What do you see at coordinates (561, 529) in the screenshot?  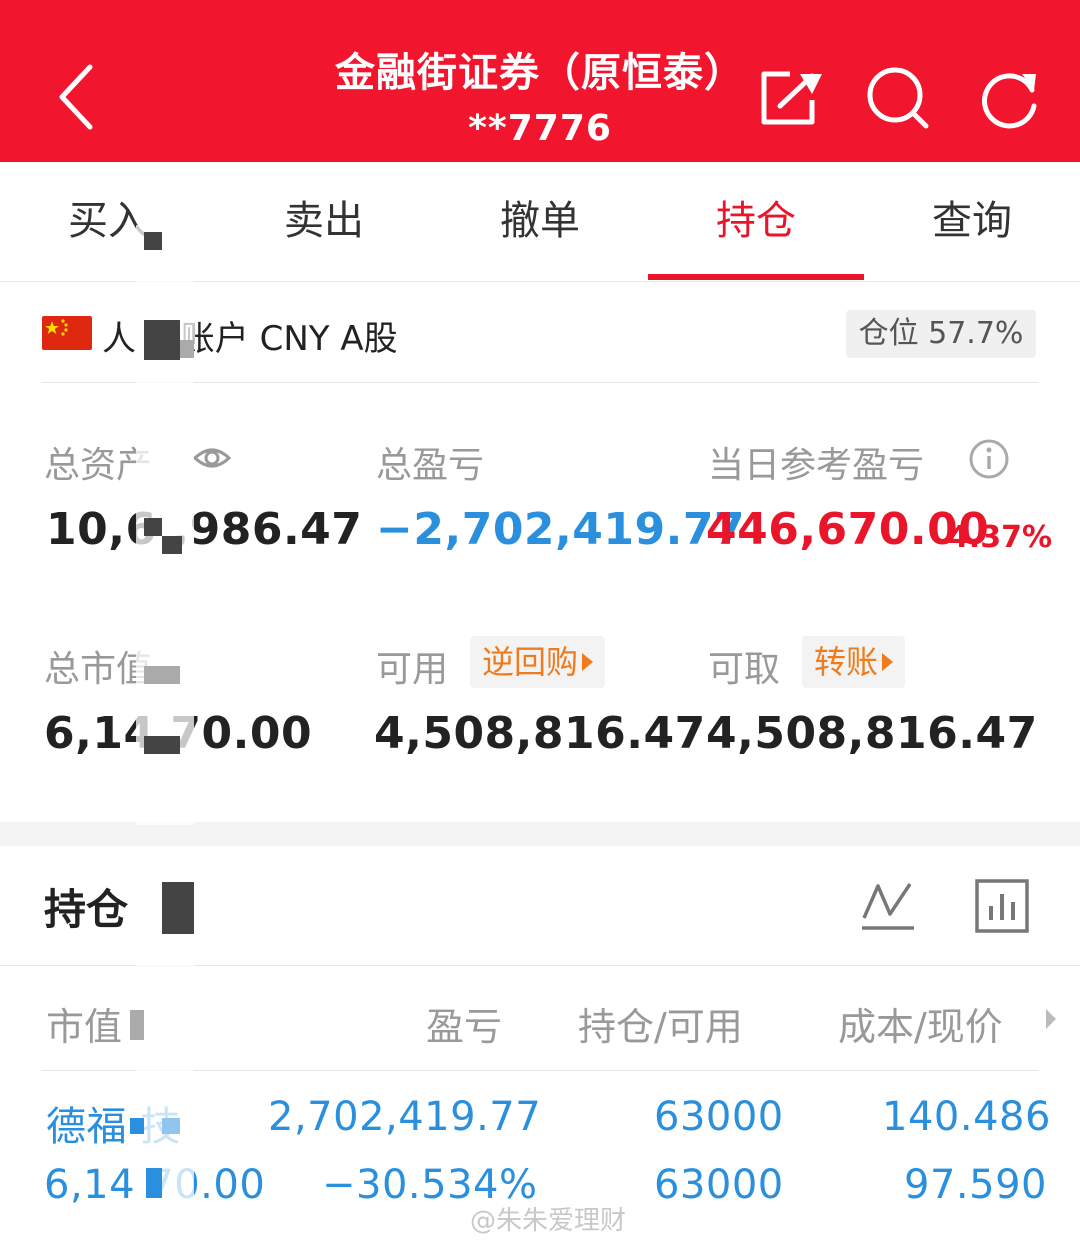 I see `total-pl-value: −2,702,419.77` at bounding box center [561, 529].